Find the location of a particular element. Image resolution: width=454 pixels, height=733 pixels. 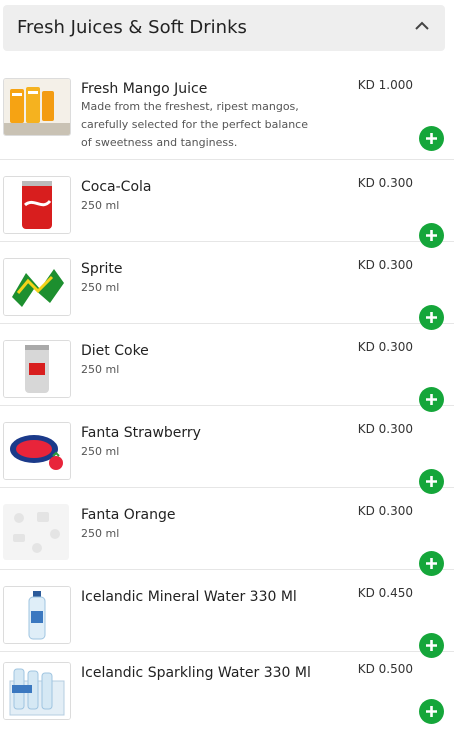

menu-item: Fanta Orange 250 ml KD 0.300 is located at coordinates (227, 532).